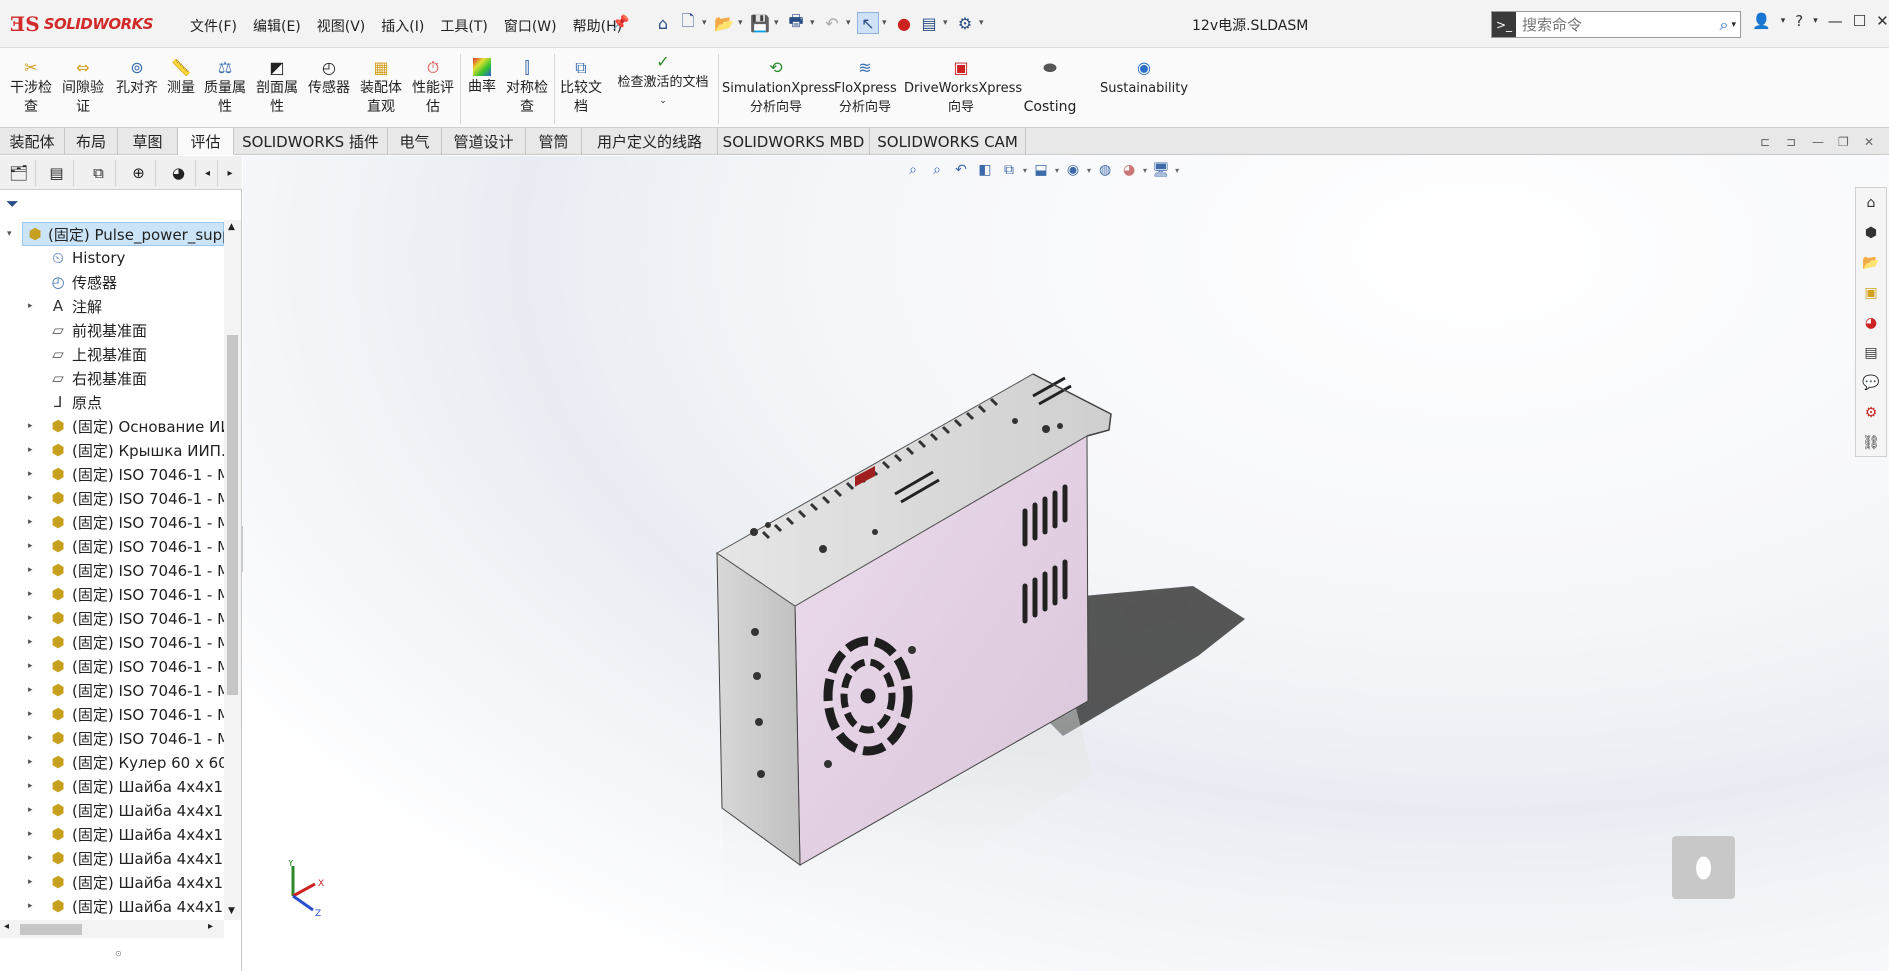 This screenshot has height=971, width=1889. What do you see at coordinates (947, 23) in the screenshot?
I see `properties-dropdown-icon: ▾` at bounding box center [947, 23].